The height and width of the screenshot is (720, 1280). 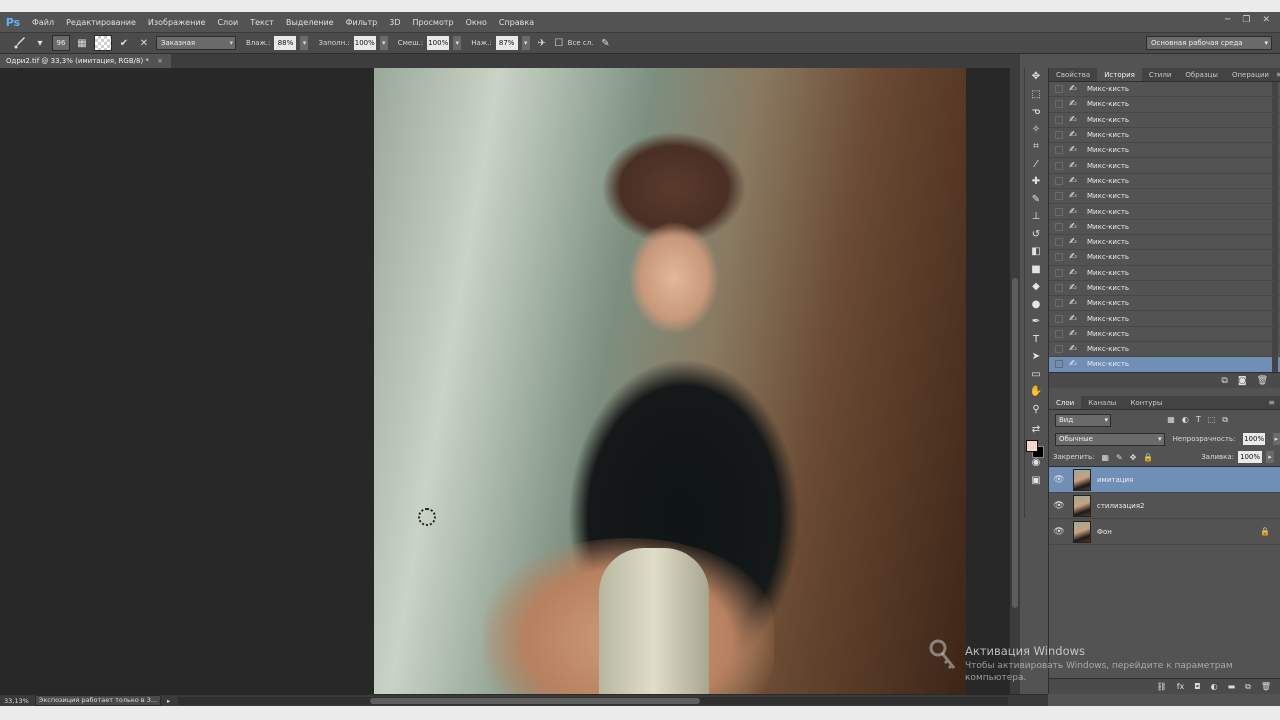 What do you see at coordinates (1266, 20) in the screenshot?
I see `close-button: ✕` at bounding box center [1266, 20].